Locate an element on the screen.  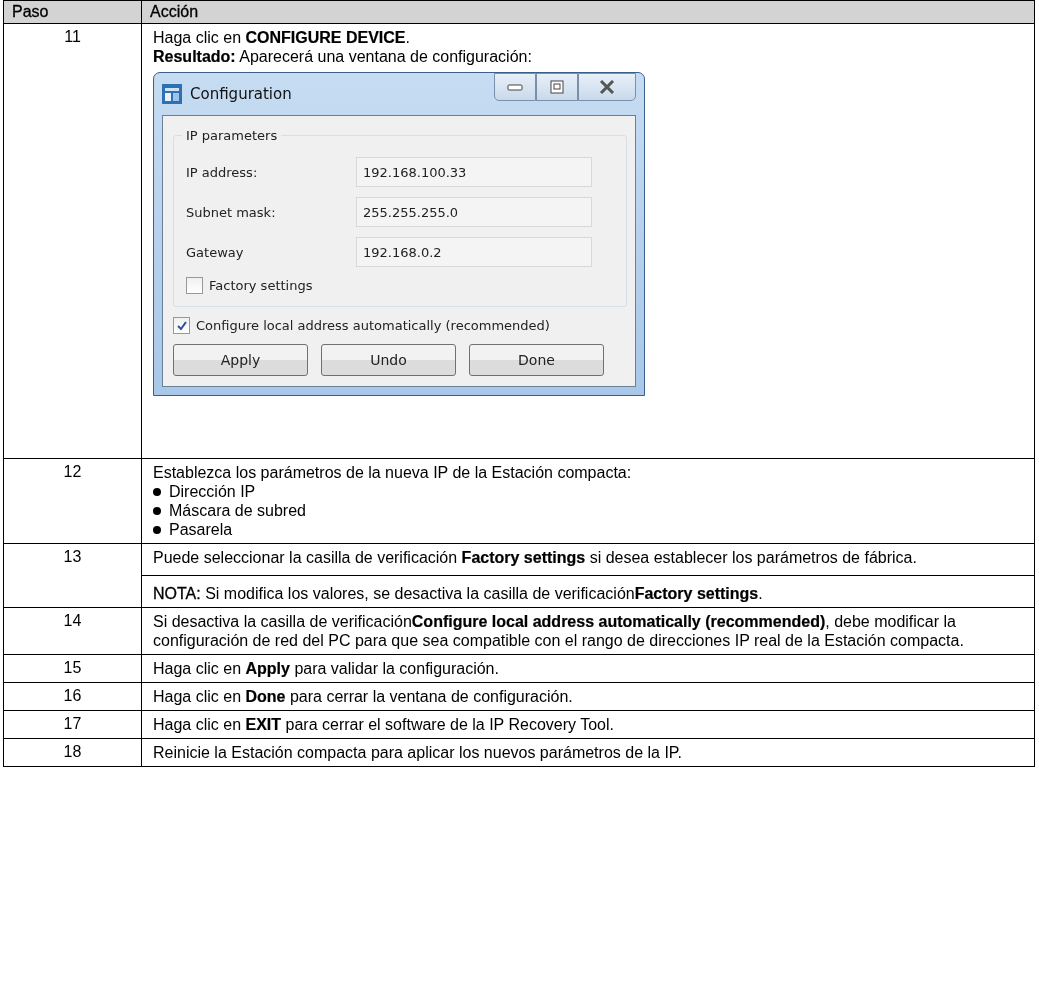
step-number: 17 is located at coordinates (72, 724).